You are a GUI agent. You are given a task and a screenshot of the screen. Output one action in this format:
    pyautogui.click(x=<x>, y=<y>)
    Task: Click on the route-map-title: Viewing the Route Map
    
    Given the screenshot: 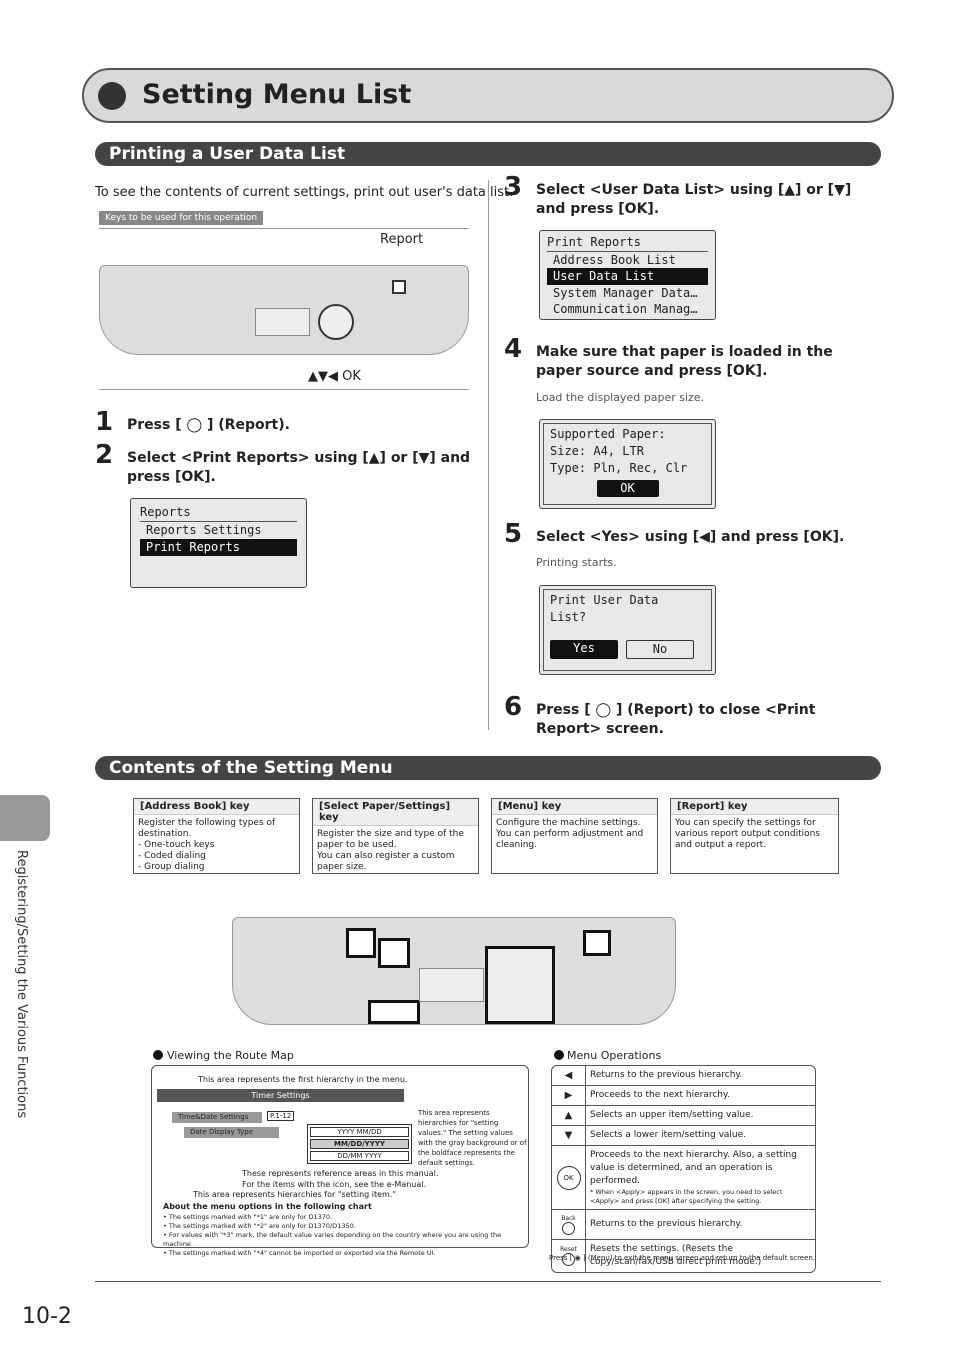 What is the action you would take?
    pyautogui.click(x=230, y=1055)
    